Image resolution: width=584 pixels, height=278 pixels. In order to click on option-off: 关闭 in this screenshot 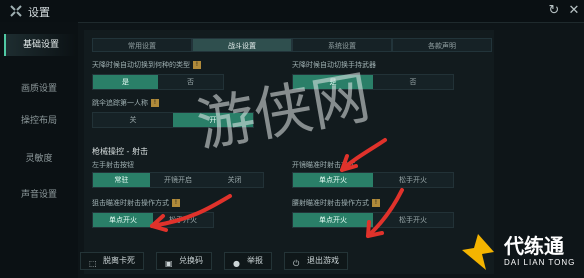, I will do `click(234, 180)`.